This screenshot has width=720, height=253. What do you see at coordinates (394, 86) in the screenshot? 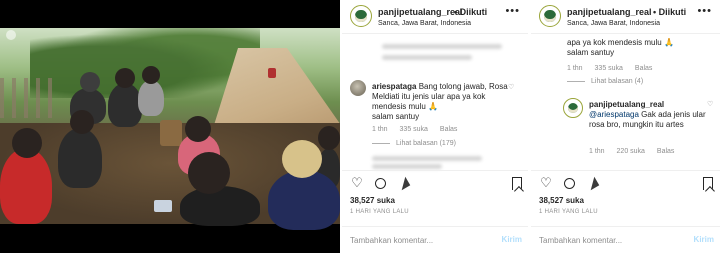
I see `comment-username: ariespataga` at bounding box center [394, 86].